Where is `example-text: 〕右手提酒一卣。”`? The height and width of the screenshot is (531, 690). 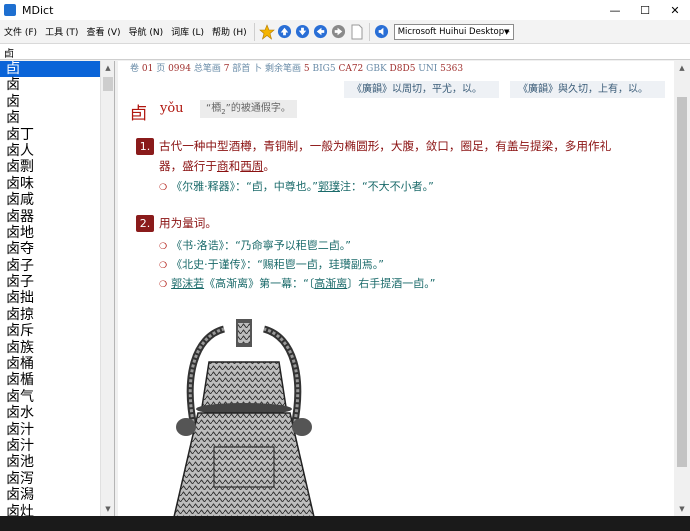
example-text: 〕右手提酒一卣。” is located at coordinates (391, 283).